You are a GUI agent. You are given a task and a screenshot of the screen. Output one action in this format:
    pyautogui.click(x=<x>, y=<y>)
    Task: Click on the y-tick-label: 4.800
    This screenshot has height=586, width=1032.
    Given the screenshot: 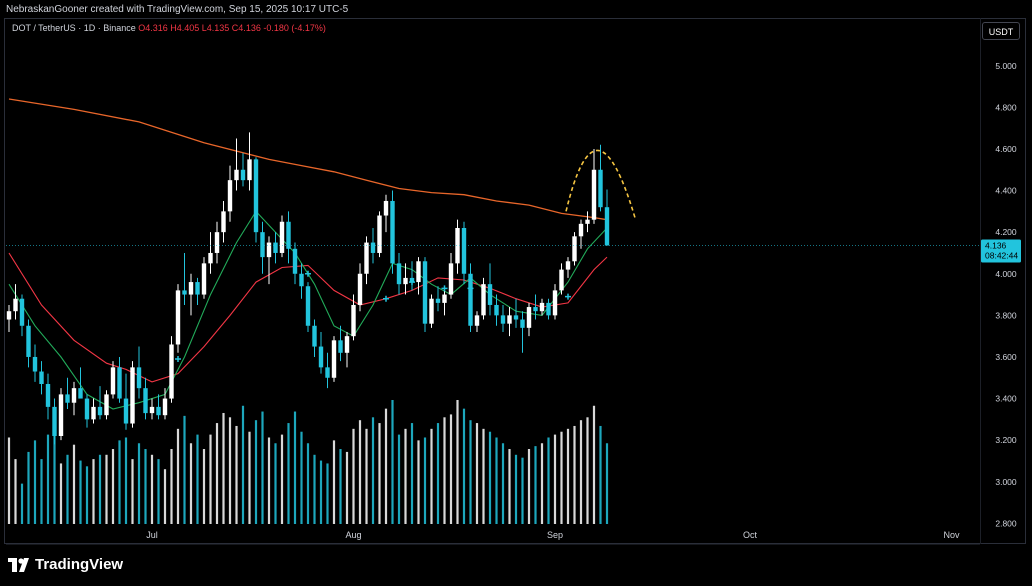 What is the action you would take?
    pyautogui.click(x=1006, y=107)
    